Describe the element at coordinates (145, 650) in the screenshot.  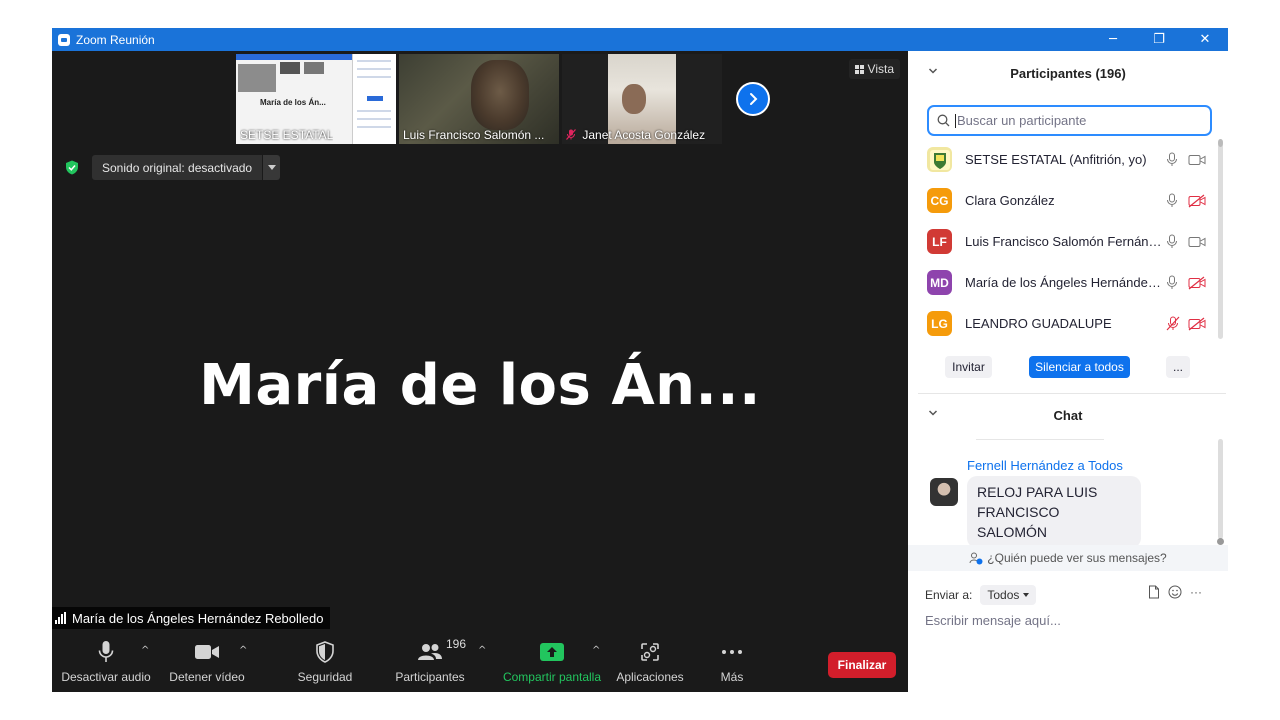
I see `audio-options-caret-icon: ^` at that location.